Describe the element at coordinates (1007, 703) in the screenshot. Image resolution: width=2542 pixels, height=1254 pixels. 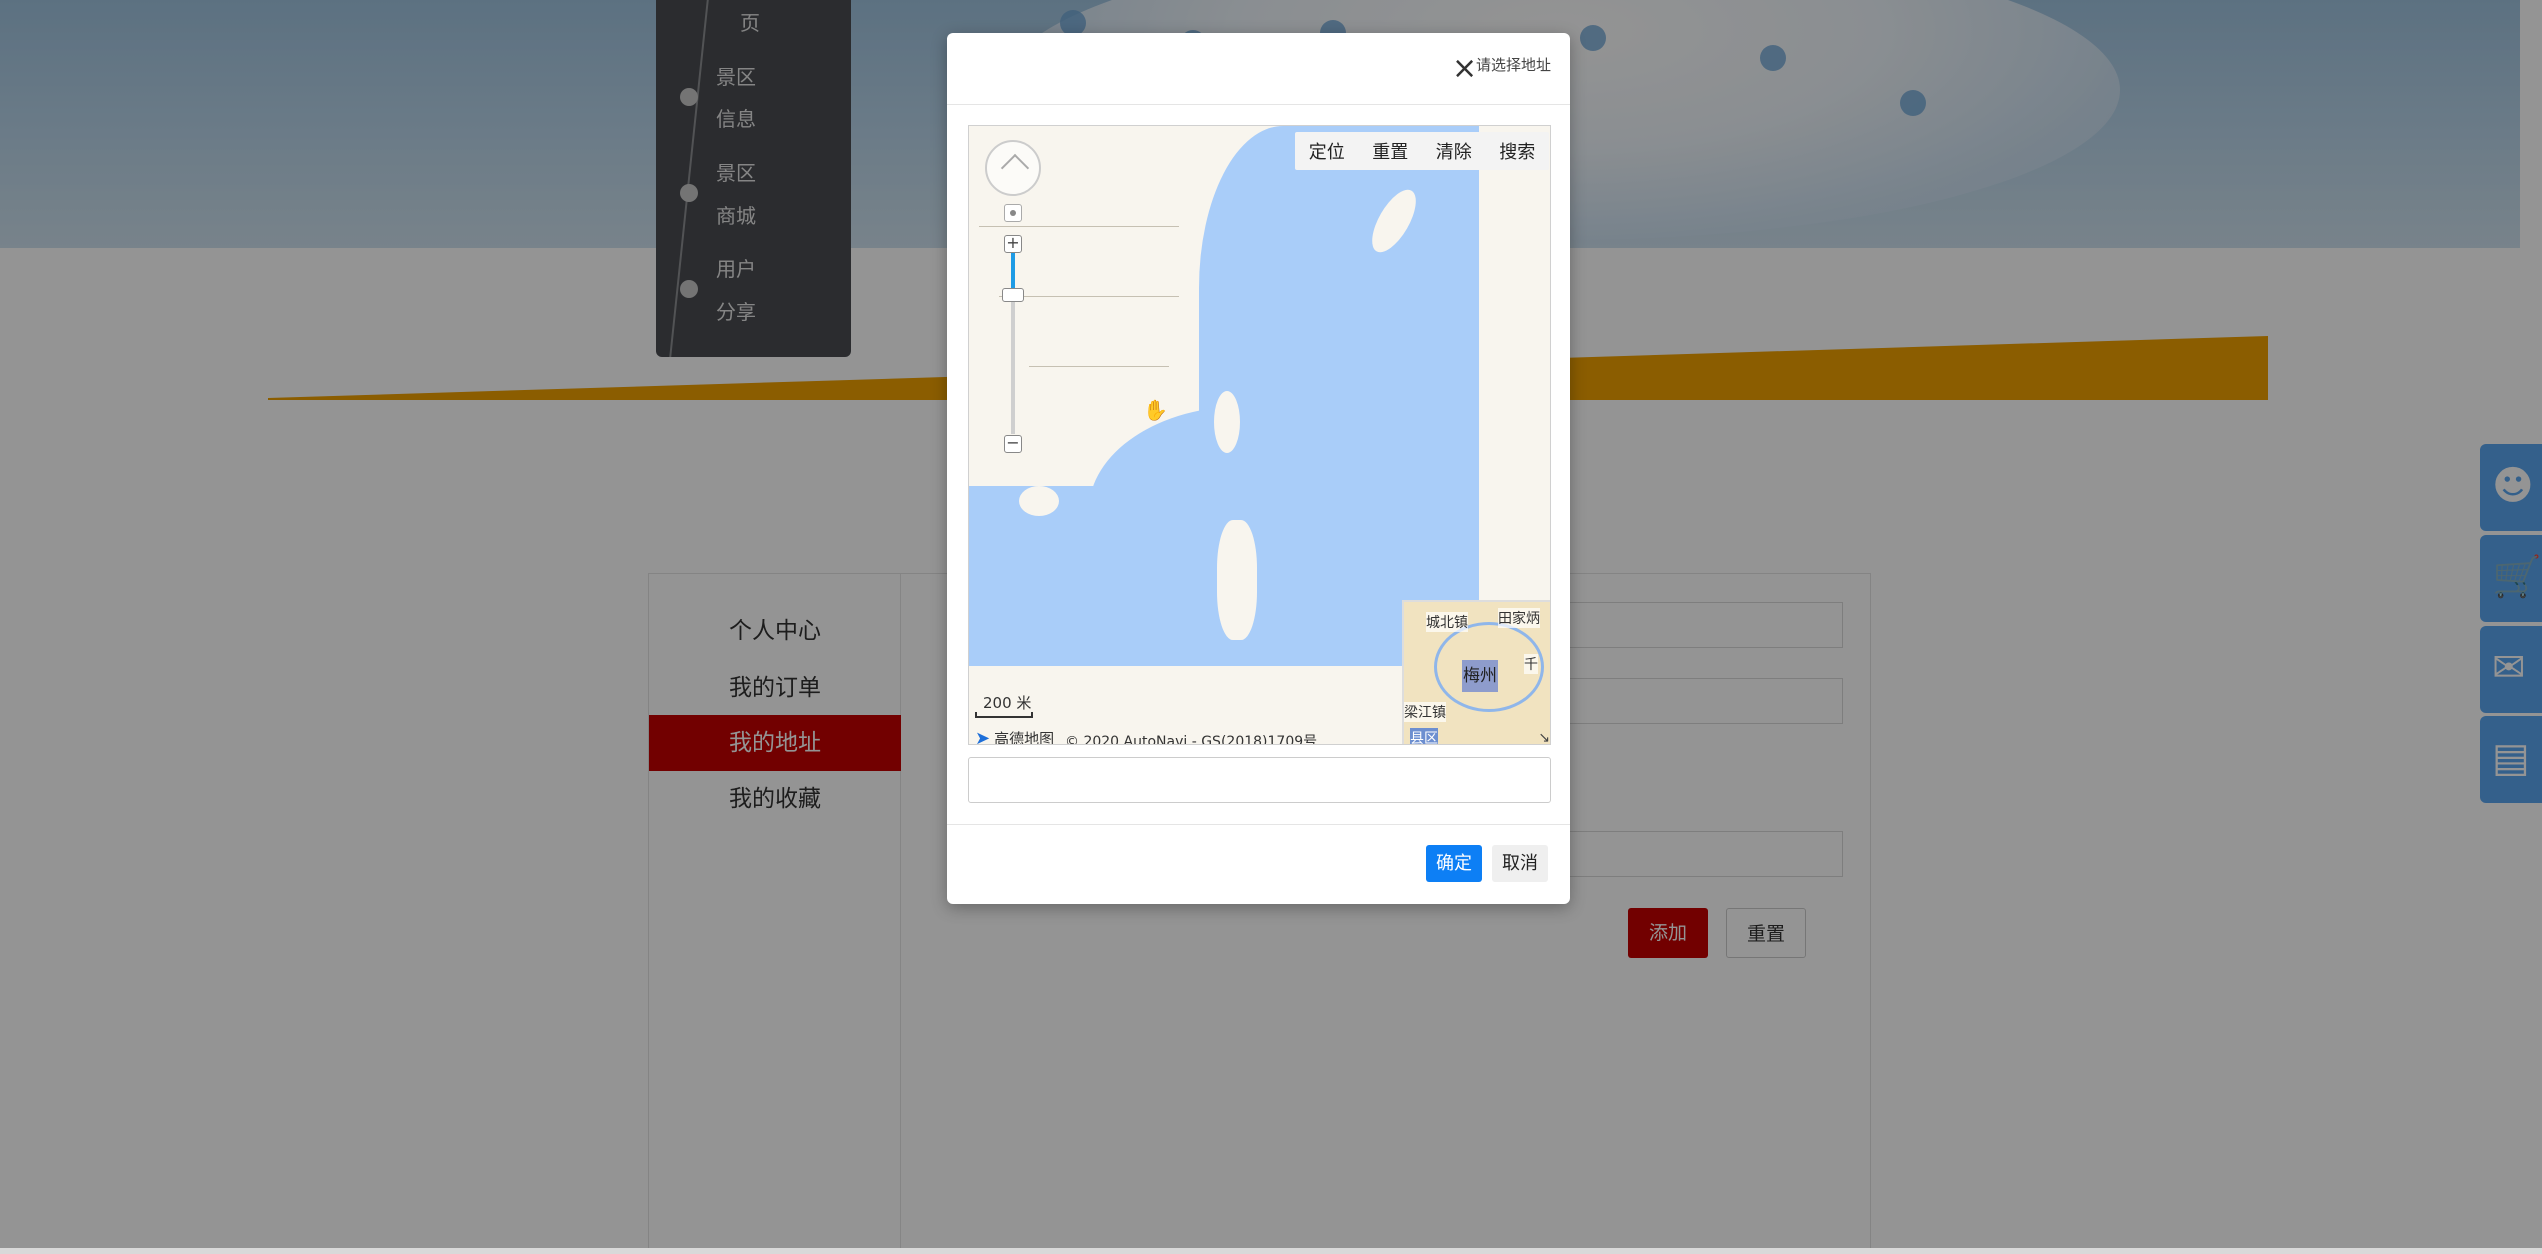
I see `map-scale-label: 200 米` at that location.